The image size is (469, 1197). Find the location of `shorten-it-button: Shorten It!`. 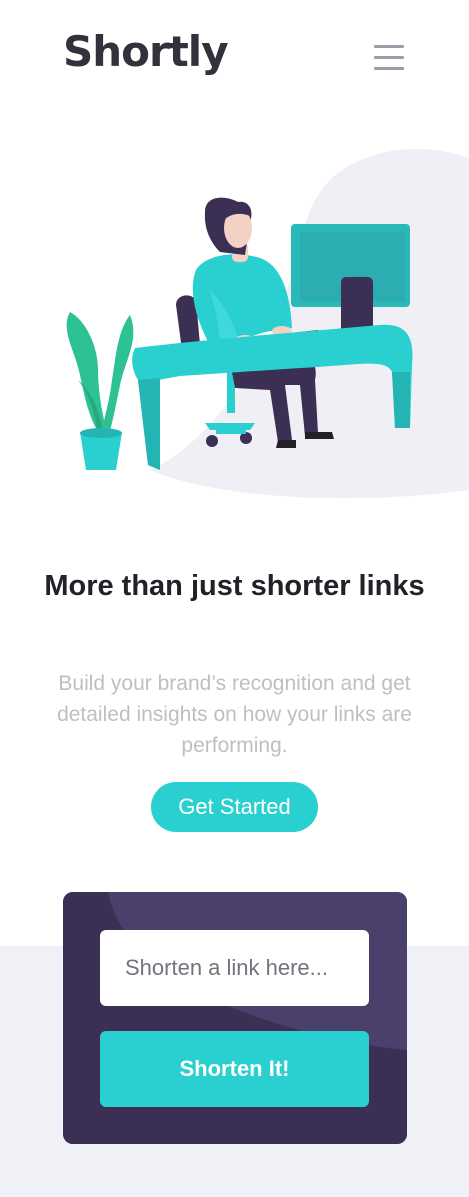

shorten-it-button: Shorten It! is located at coordinates (234, 1069).